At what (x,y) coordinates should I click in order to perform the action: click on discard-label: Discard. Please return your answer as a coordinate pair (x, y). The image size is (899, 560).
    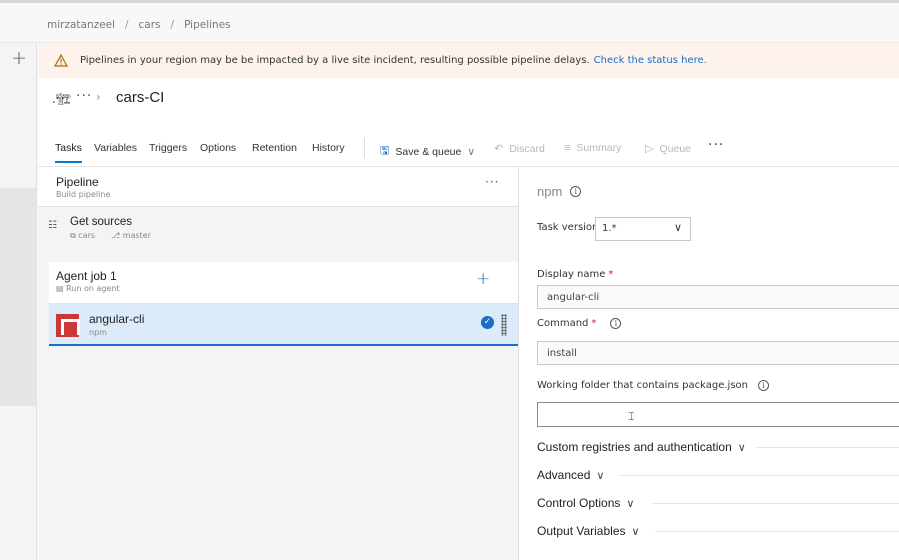
    Looking at the image, I should click on (527, 148).